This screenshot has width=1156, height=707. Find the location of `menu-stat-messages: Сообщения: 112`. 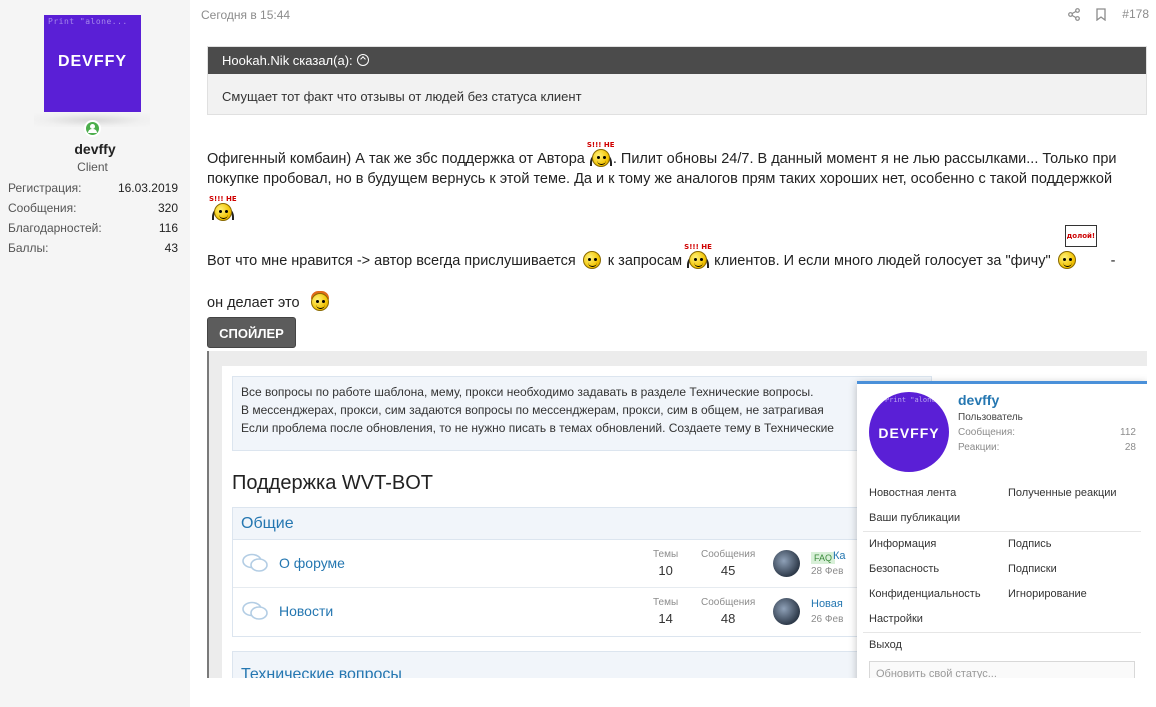

menu-stat-messages: Сообщения: 112 is located at coordinates (1047, 432).